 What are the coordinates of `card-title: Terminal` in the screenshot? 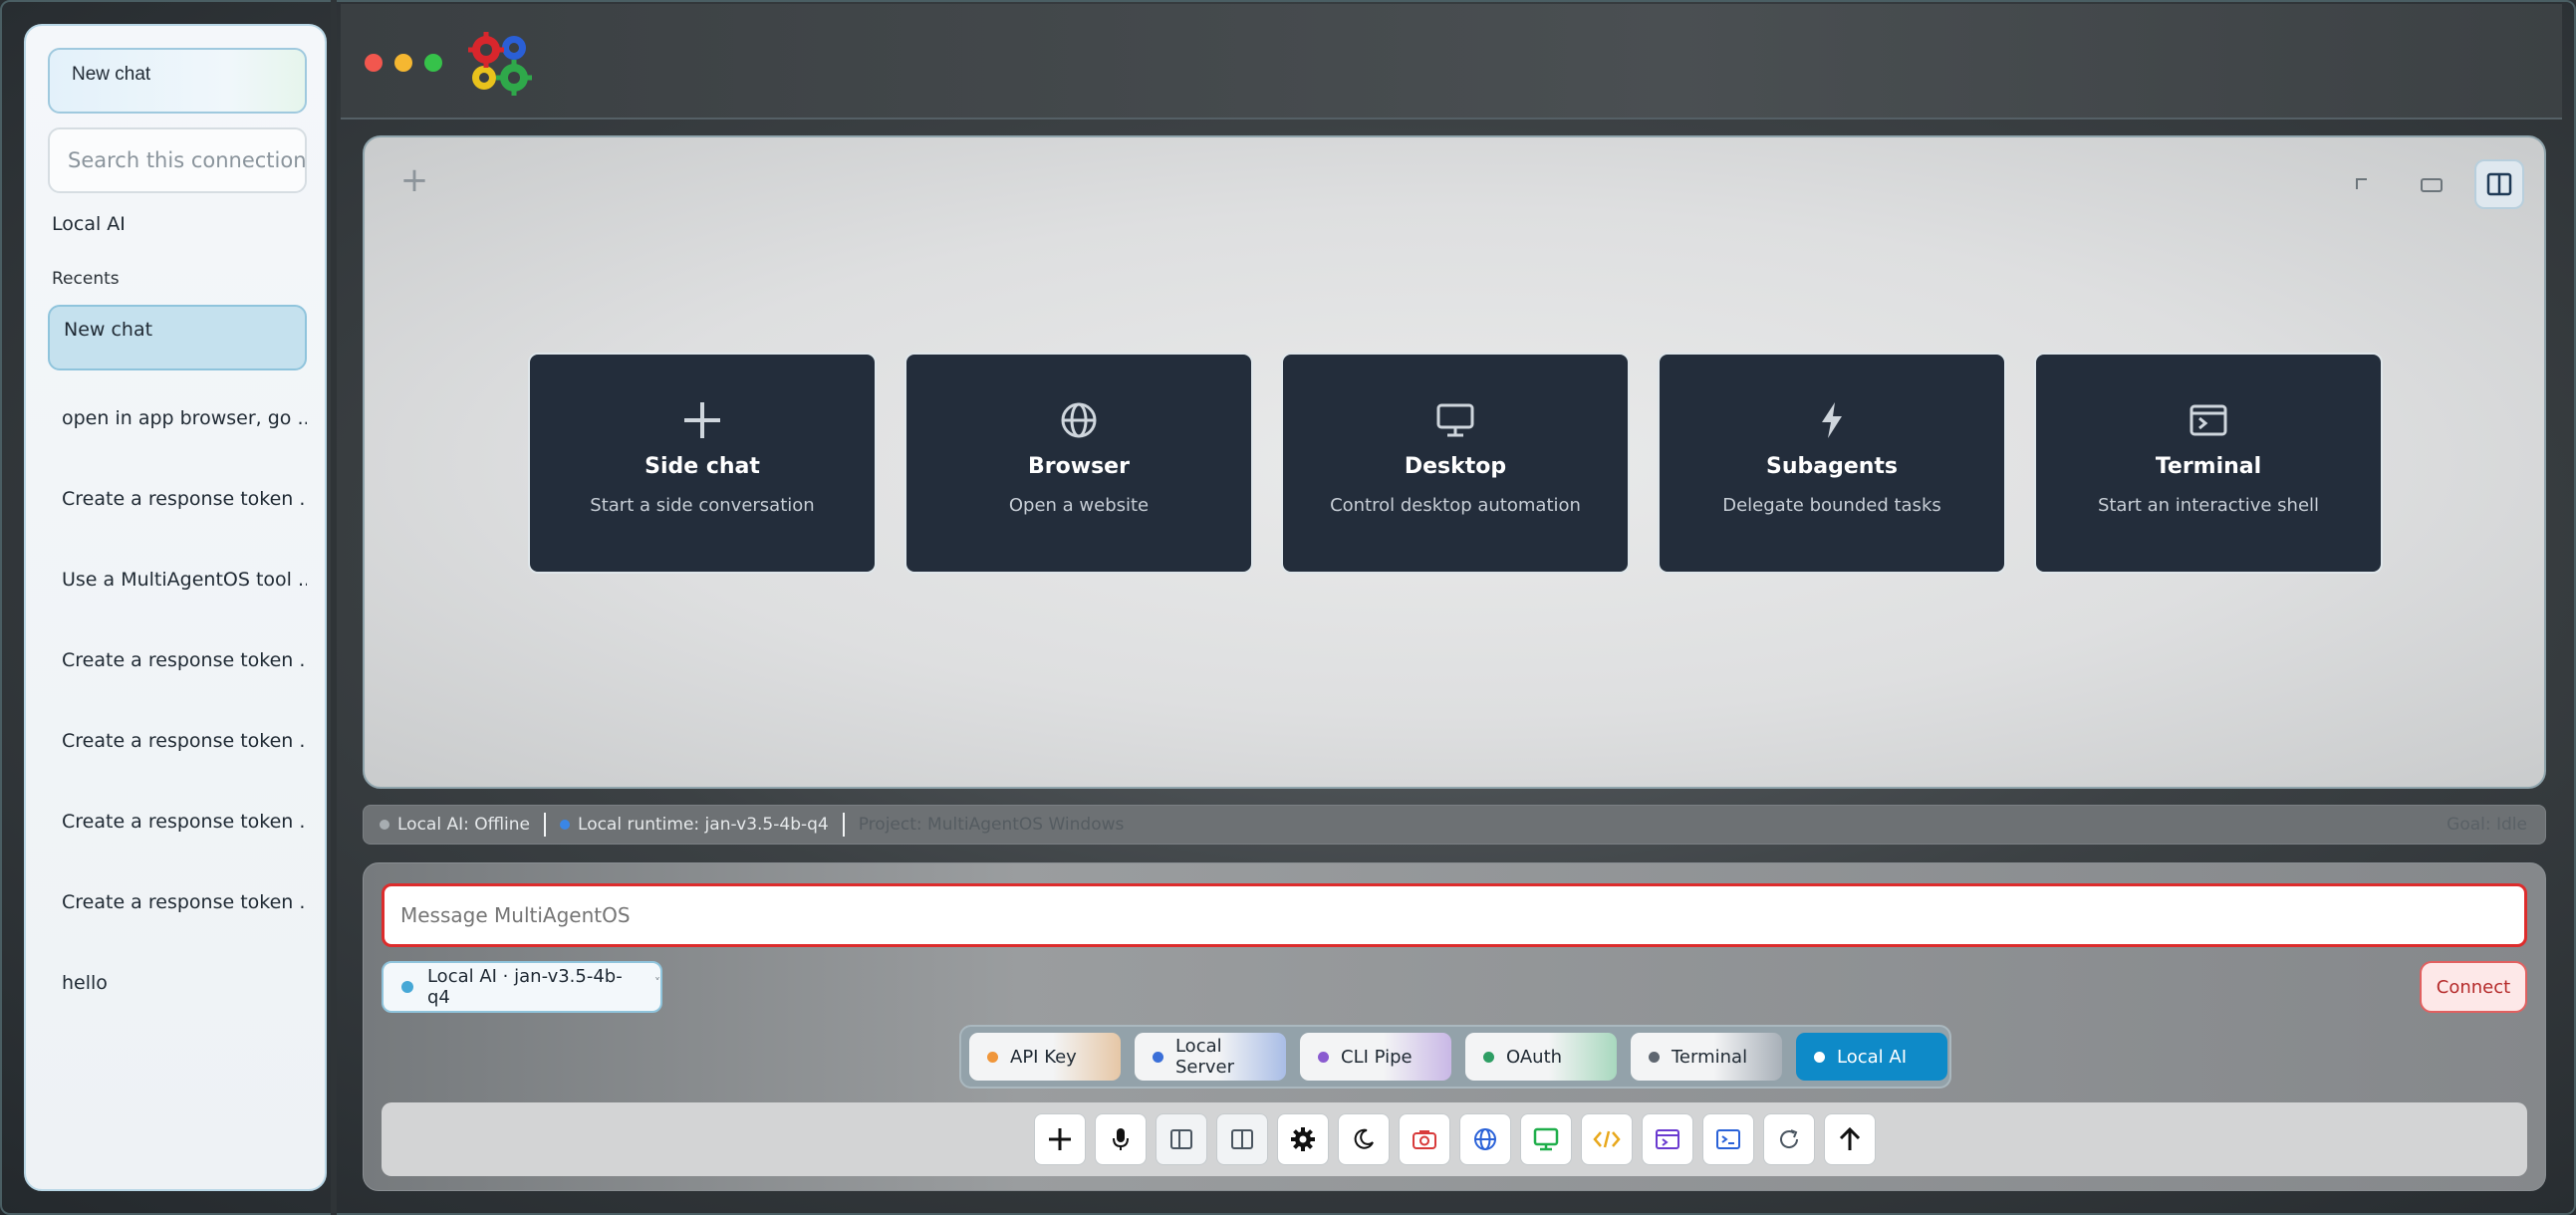 It's located at (2208, 467).